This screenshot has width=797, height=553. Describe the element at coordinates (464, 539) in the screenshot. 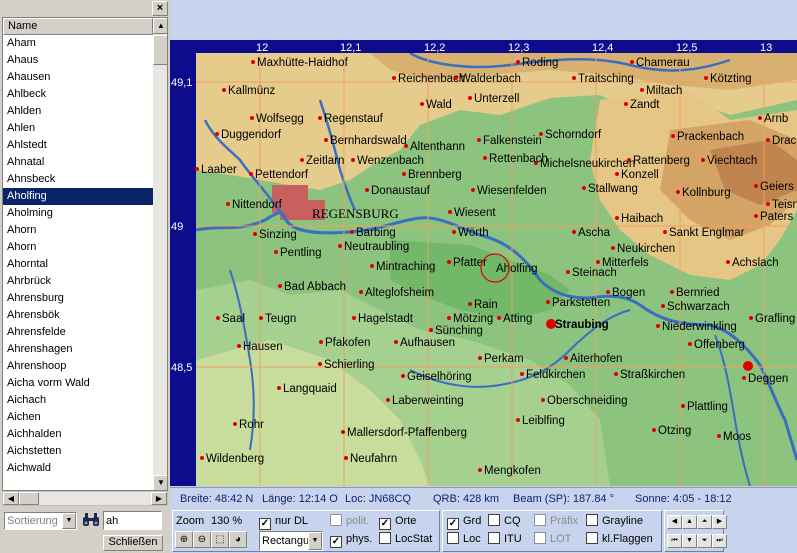

I see `check-loc: Loc` at that location.